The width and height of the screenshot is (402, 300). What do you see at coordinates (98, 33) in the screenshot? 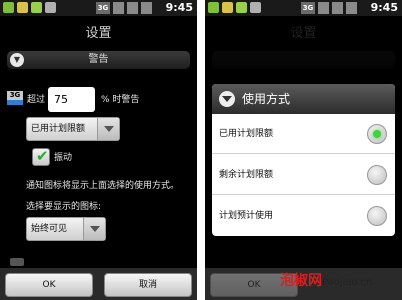
I see `page-title: 设置` at bounding box center [98, 33].